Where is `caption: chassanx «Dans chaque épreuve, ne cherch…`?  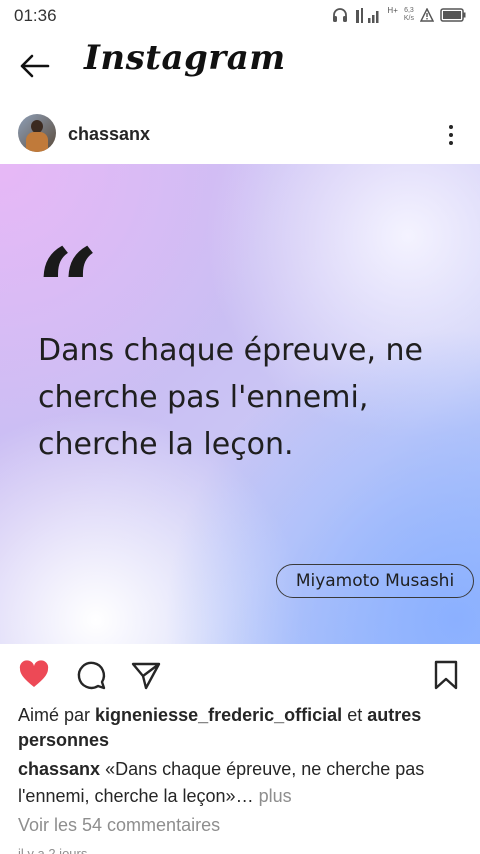 caption: chassanx «Dans chaque épreuve, ne cherch… is located at coordinates (246, 783).